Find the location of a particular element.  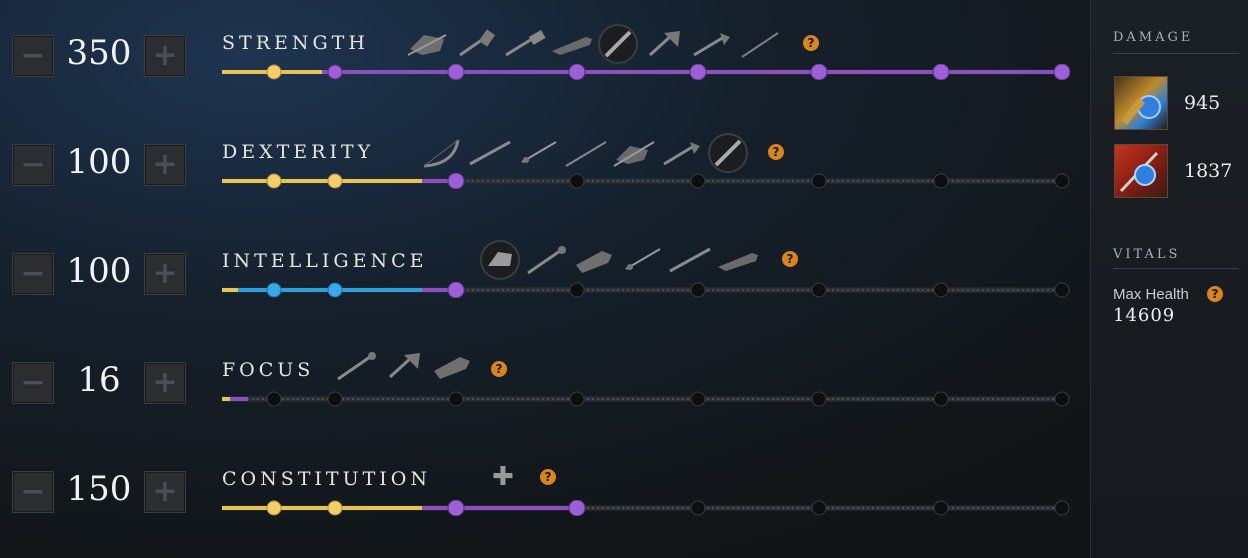

max-health-value: 14609 is located at coordinates (1144, 315).